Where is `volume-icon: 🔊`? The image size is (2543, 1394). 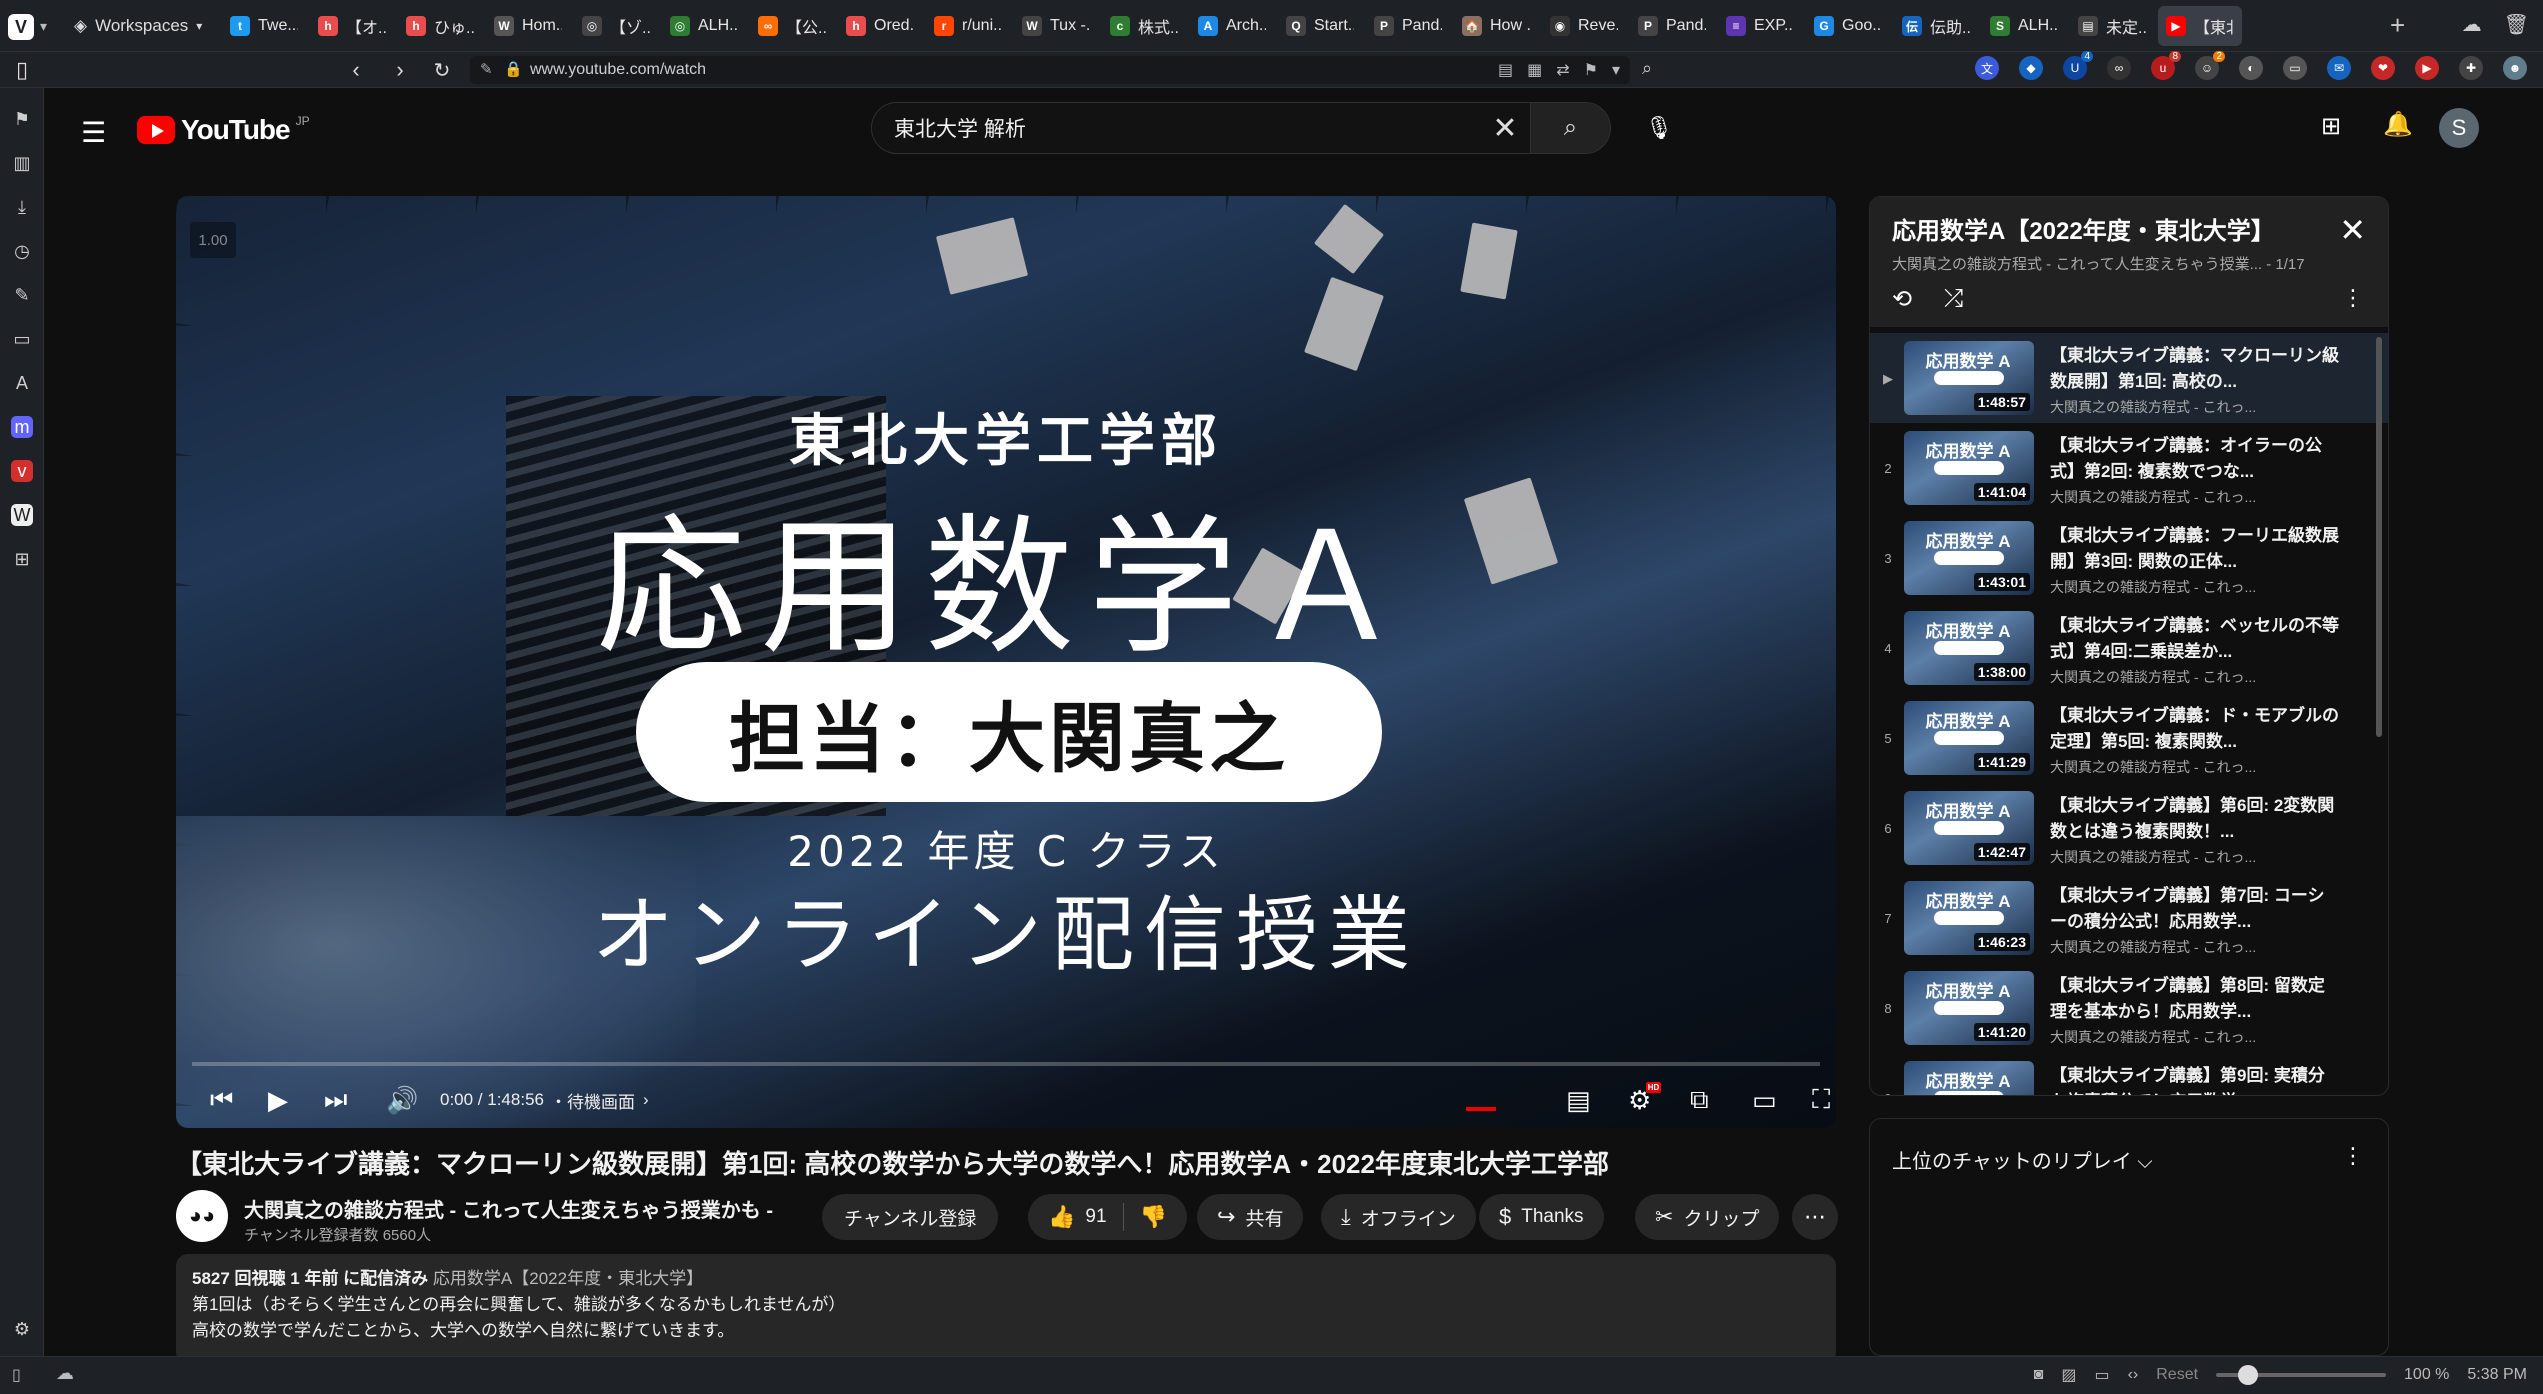 volume-icon: 🔊 is located at coordinates (402, 1100).